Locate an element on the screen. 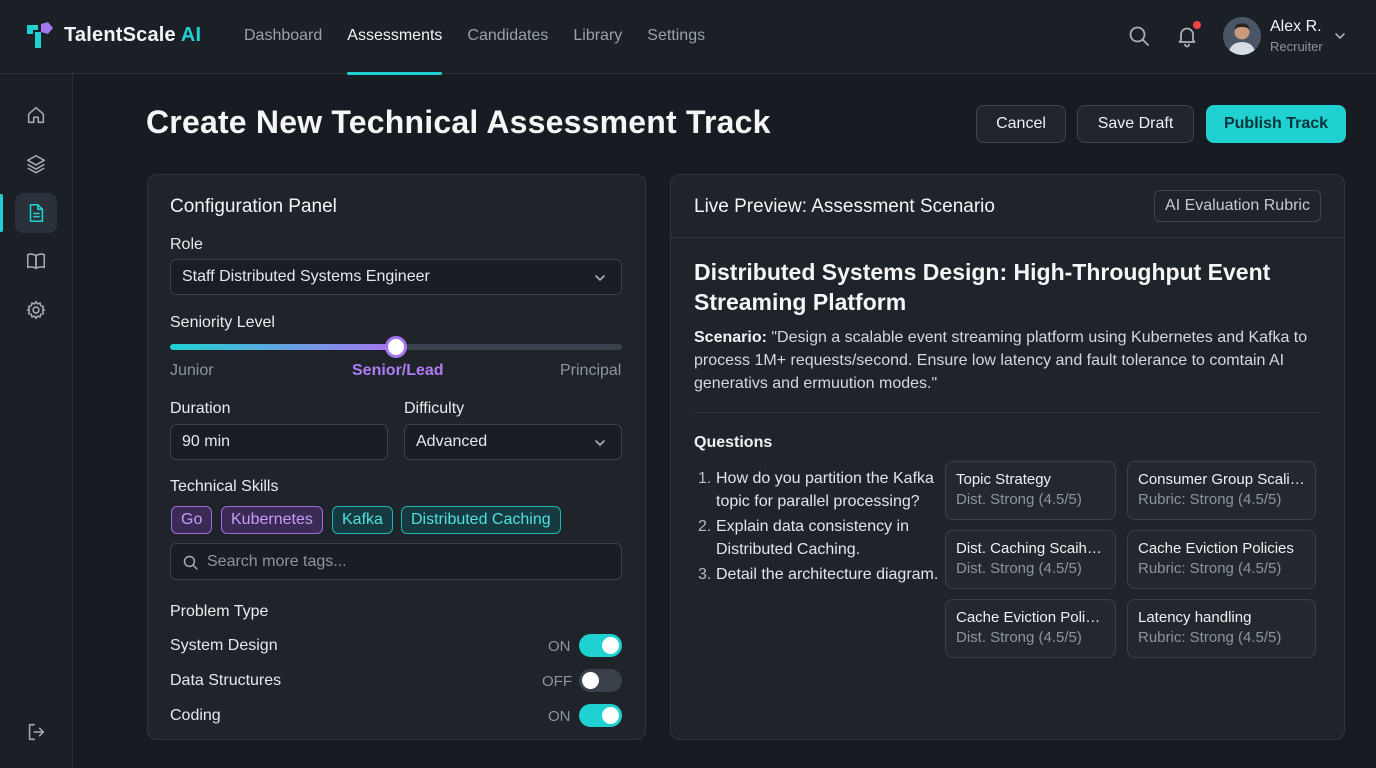 Image resolution: width=1376 pixels, height=768 pixels. rubric-card: Latency handling Rubric: Strong (4.5/5) is located at coordinates (1221, 628).